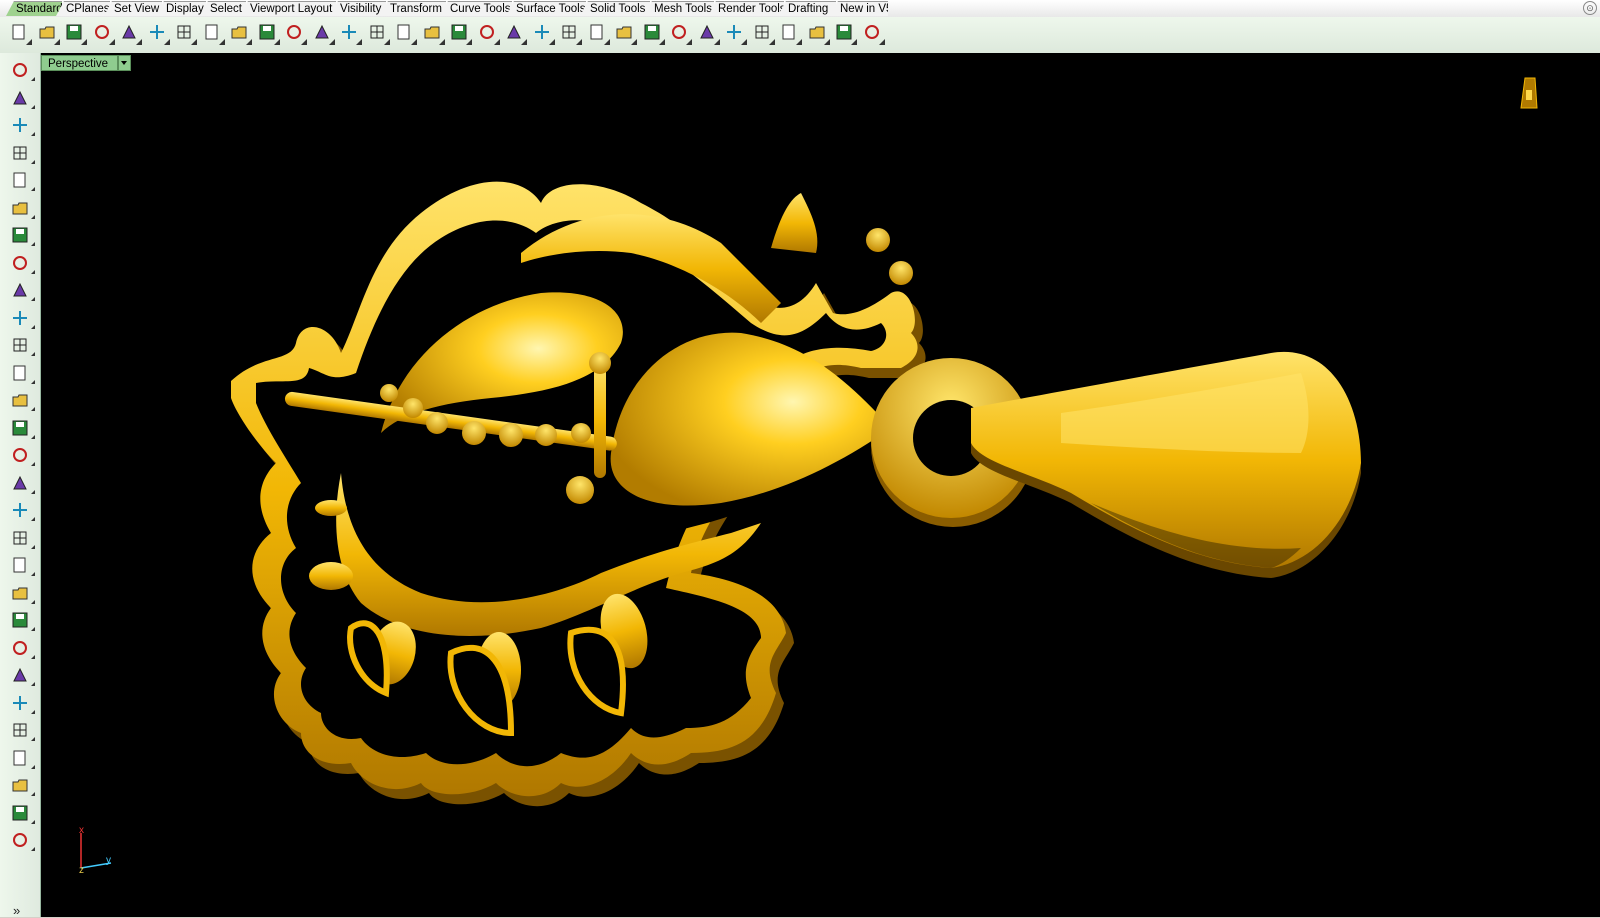 This screenshot has height=918, width=1600. What do you see at coordinates (22, 153) in the screenshot?
I see `curve-icon` at bounding box center [22, 153].